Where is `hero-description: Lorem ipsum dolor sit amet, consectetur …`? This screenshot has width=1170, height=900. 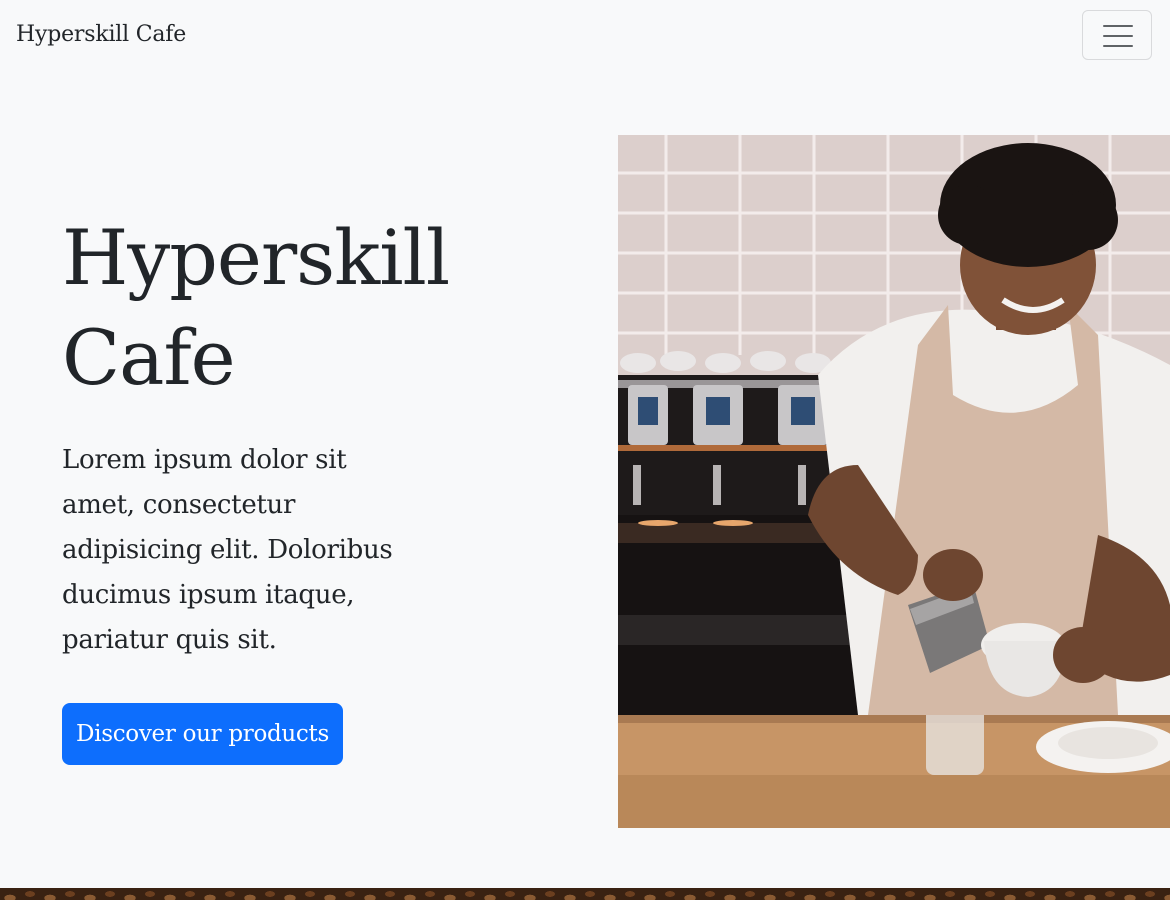
hero-description: Lorem ipsum dolor sit amet, consectetur … is located at coordinates (227, 550).